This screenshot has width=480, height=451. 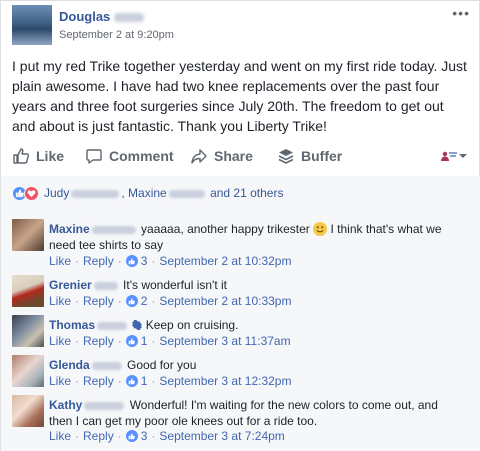 I want to click on comment-timestamp: September 3 at 11:37am, so click(x=224, y=341).